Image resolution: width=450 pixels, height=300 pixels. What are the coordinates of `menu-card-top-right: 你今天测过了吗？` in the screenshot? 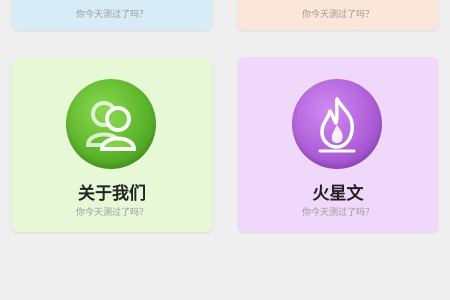 It's located at (338, 15).